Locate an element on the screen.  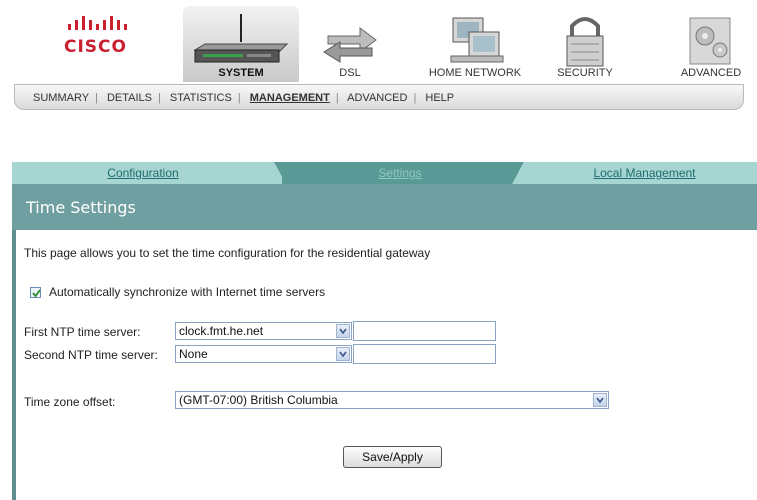
nav-dsl: DSL is located at coordinates (350, 44).